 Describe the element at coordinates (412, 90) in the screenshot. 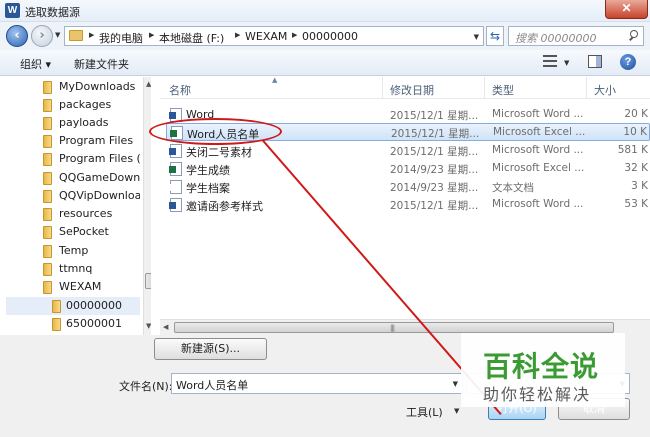

I see `column-date: 修改日期` at that location.